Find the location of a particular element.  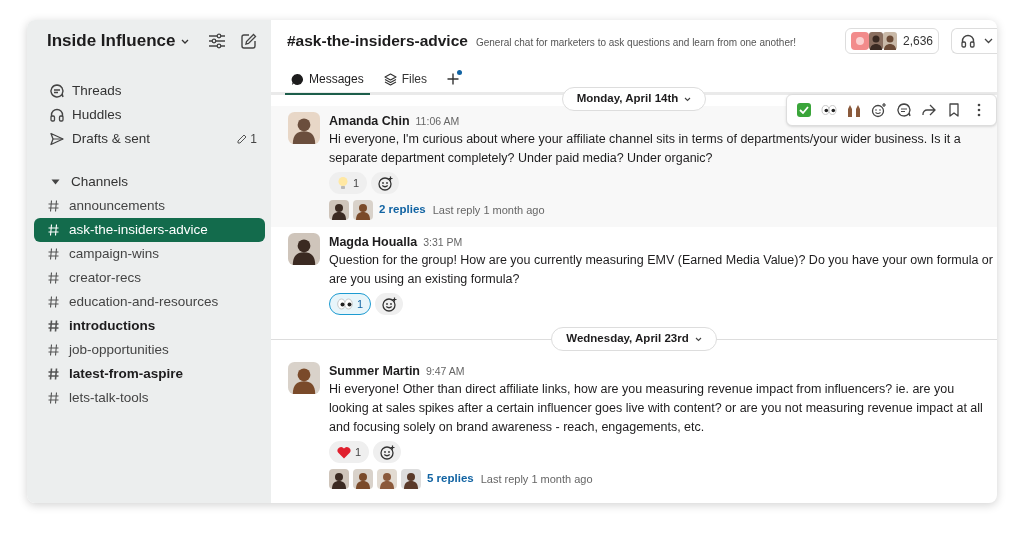

replies-link: 5 replies is located at coordinates (450, 479).